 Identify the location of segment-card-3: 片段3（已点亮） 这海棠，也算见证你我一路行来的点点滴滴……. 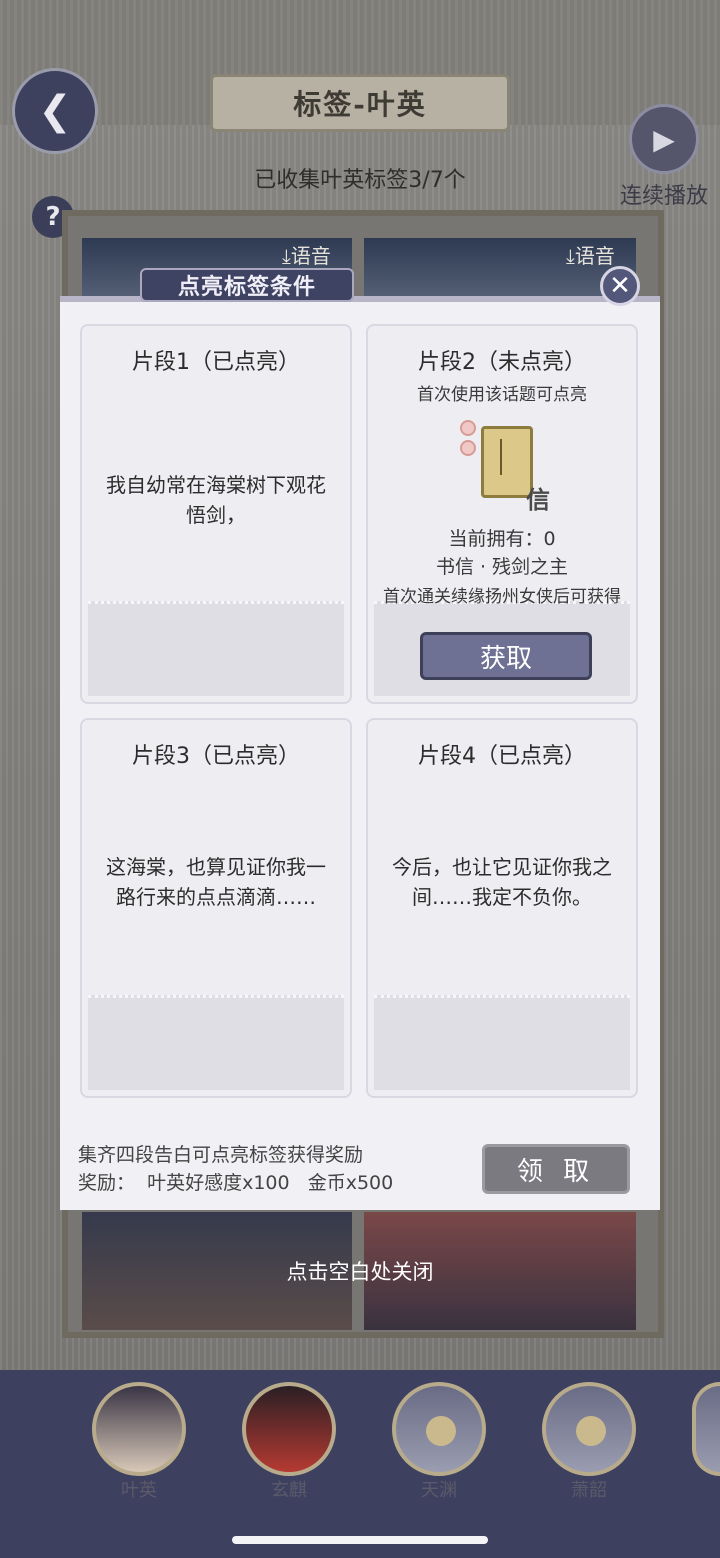
(216, 908).